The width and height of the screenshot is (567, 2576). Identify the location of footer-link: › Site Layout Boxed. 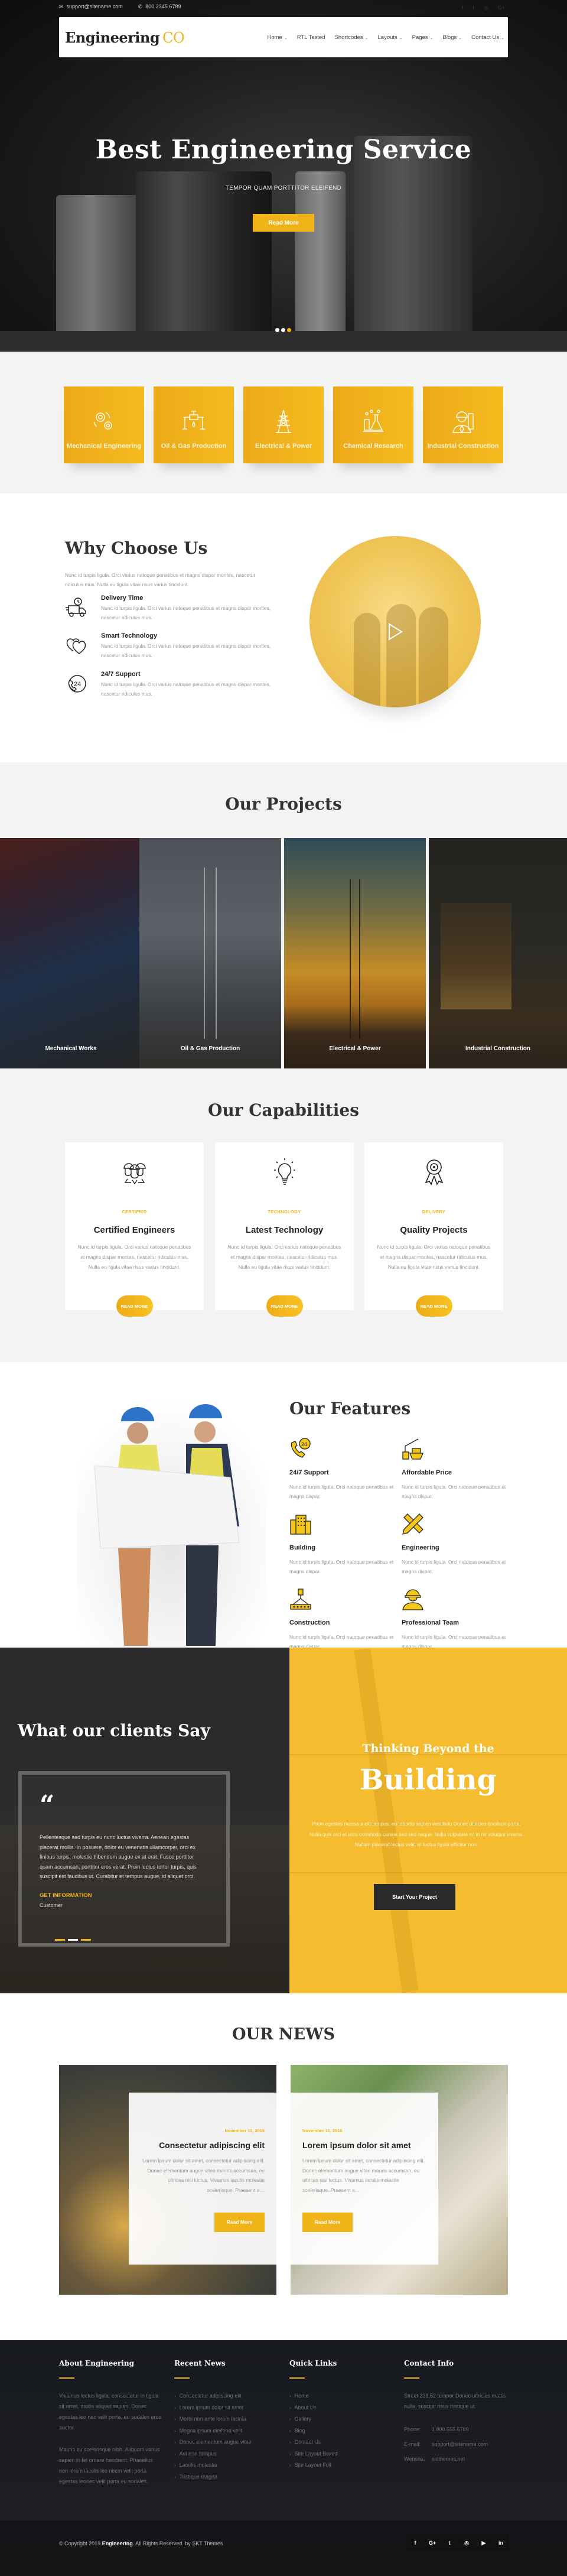
(342, 2454).